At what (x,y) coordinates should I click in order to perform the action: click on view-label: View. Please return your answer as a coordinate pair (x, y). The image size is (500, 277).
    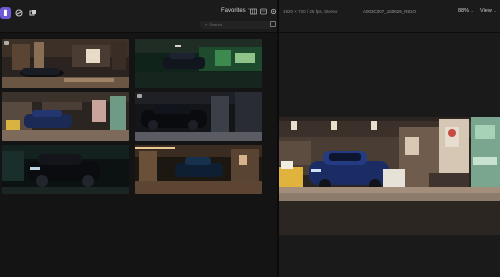
    Looking at the image, I should click on (486, 11).